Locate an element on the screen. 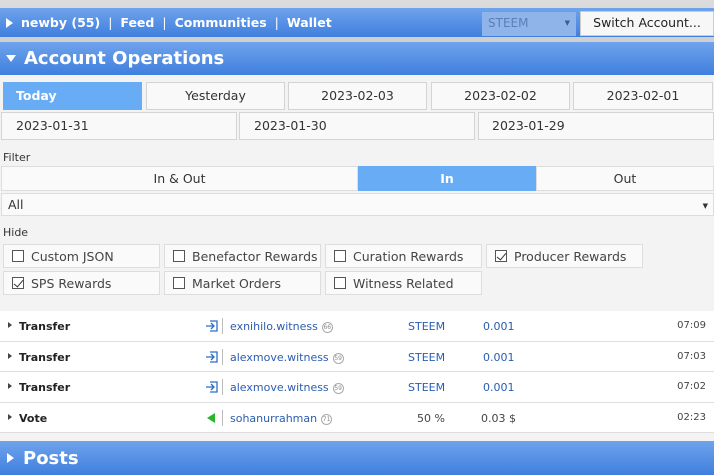  filter-label: Filter is located at coordinates (17, 157).